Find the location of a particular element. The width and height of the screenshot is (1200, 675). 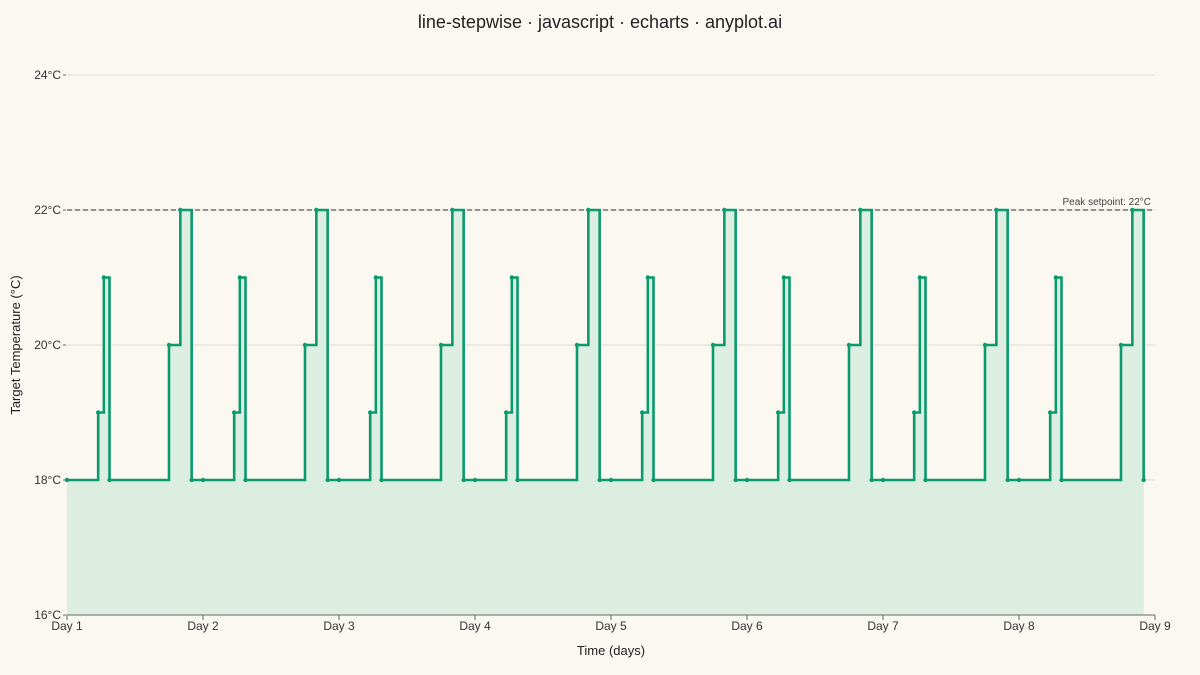

y-tick-label: 20°C is located at coordinates (47, 345).